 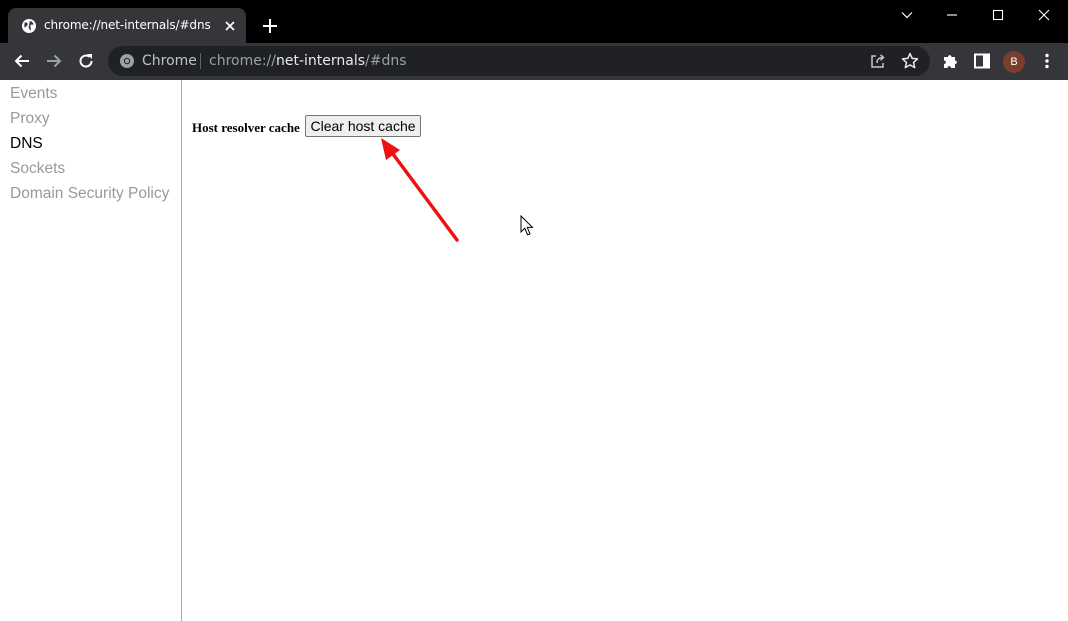 I want to click on tab-net-internals: chrome://net-internals/#dns, so click(x=127, y=25).